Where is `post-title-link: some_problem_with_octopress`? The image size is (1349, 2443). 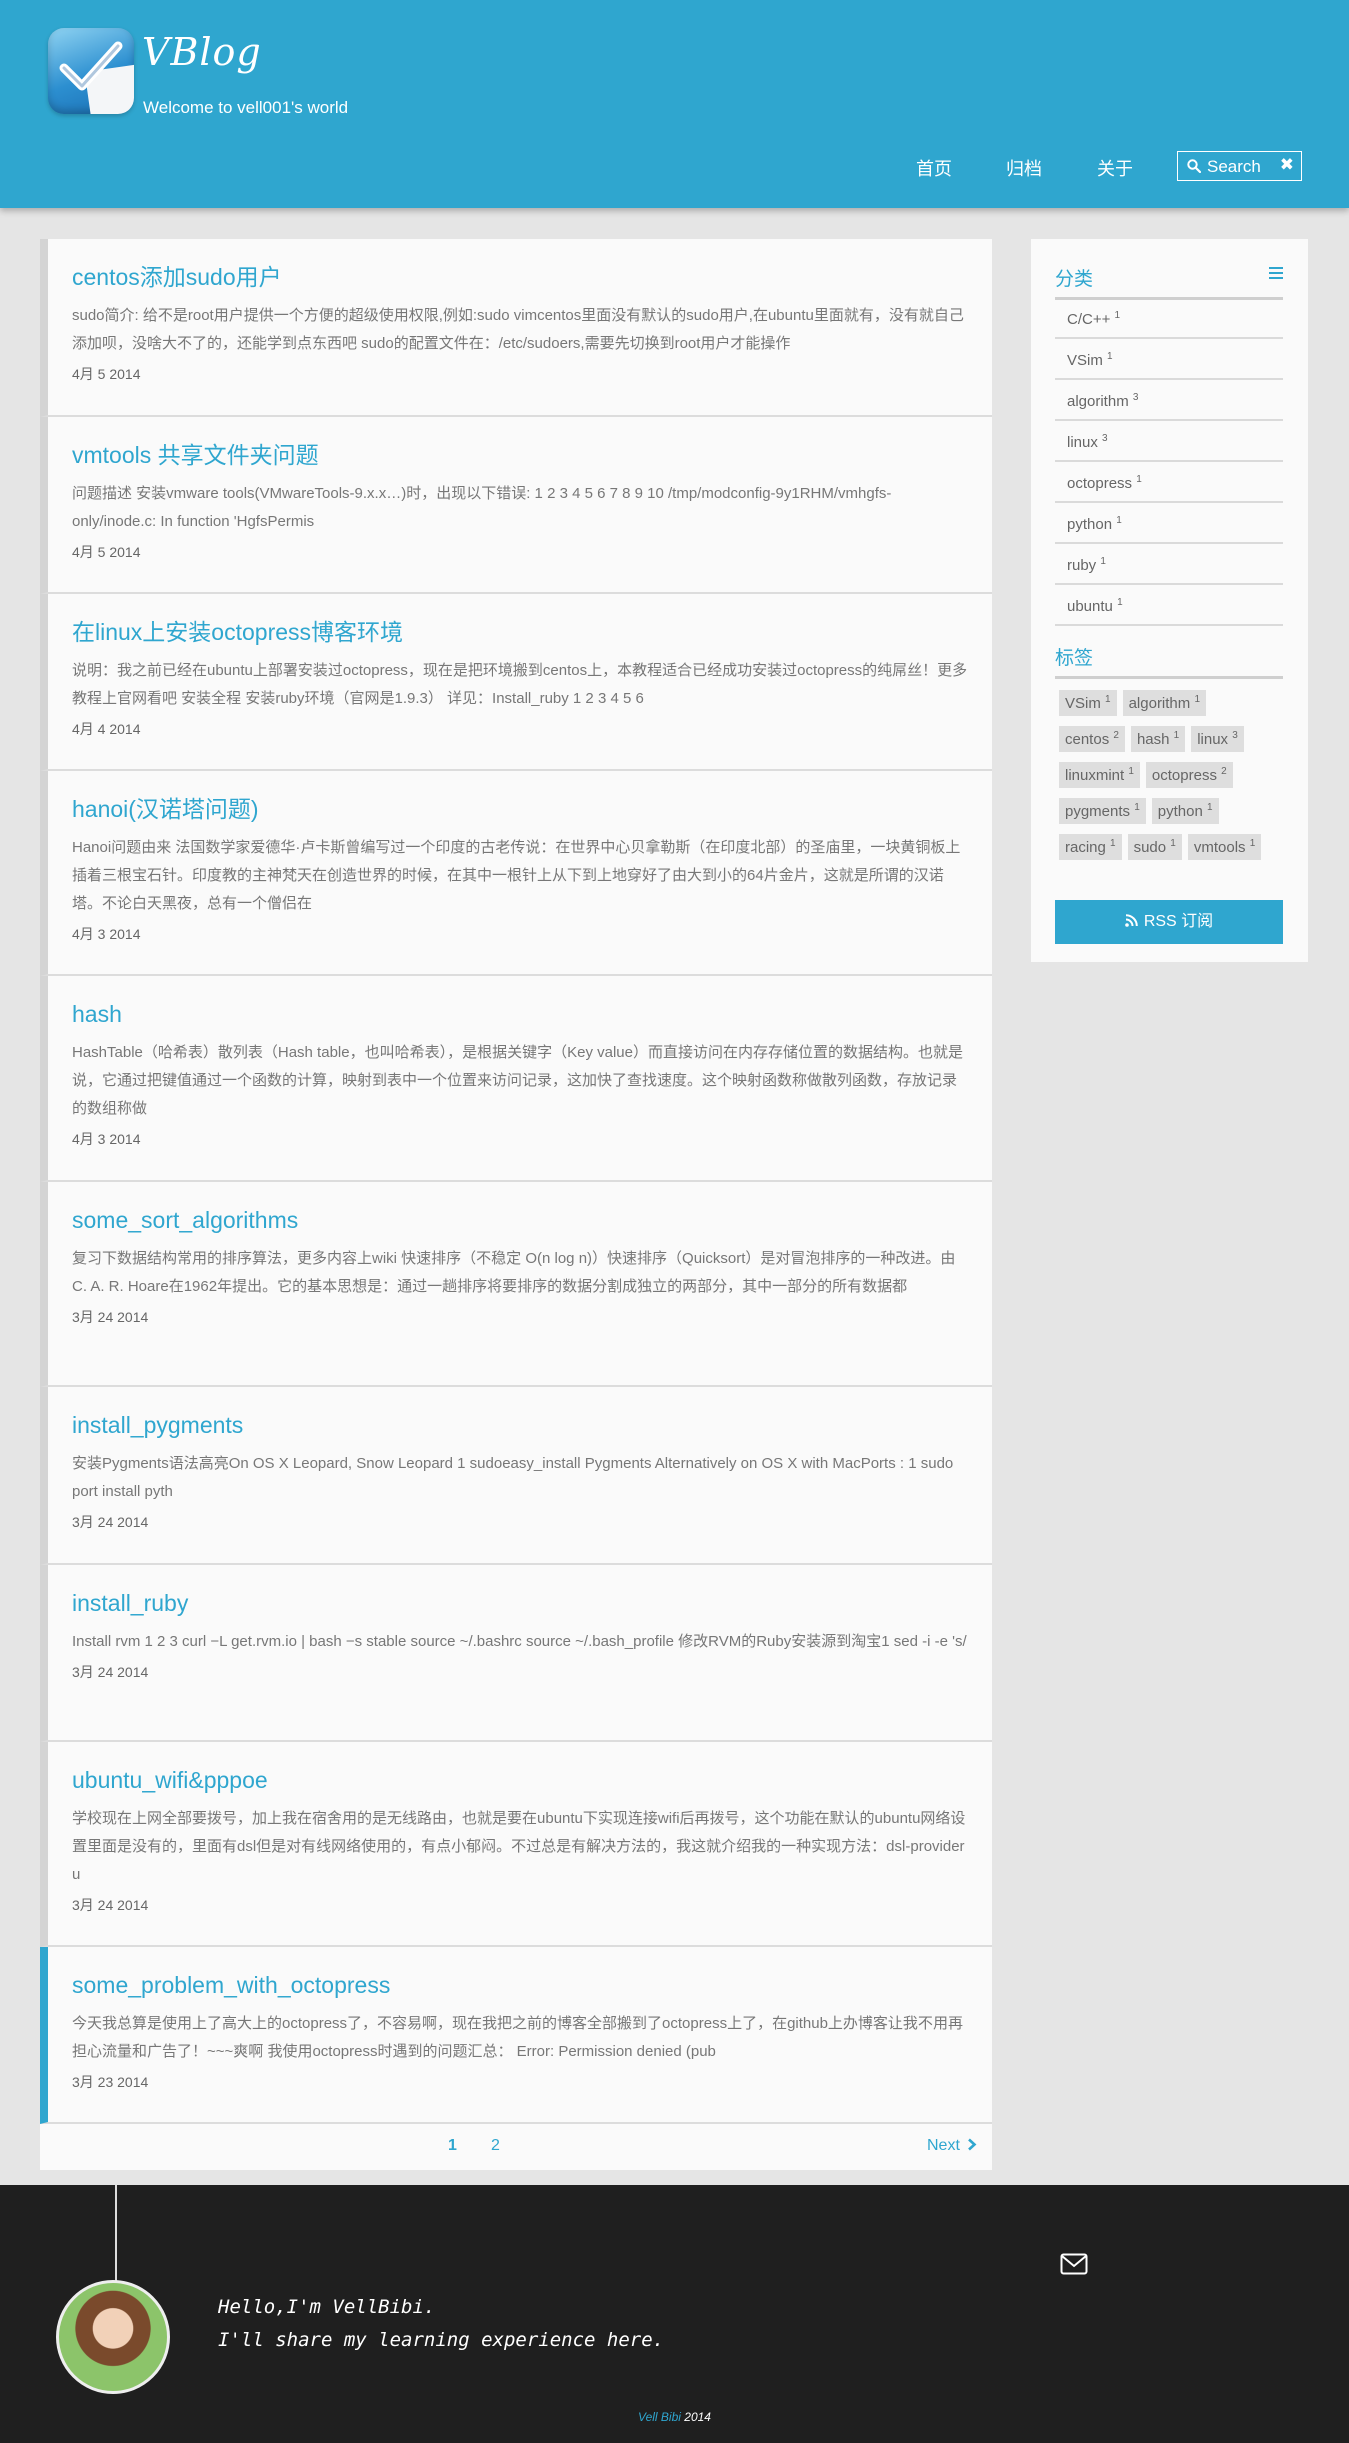 post-title-link: some_problem_with_octopress is located at coordinates (521, 1985).